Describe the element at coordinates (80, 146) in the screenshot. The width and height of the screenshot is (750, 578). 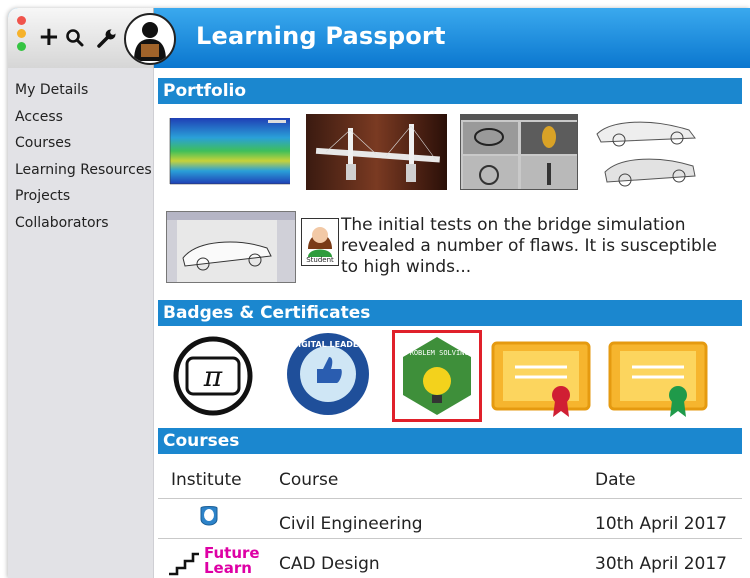
I see `sidebar-item-courses: Courses` at that location.